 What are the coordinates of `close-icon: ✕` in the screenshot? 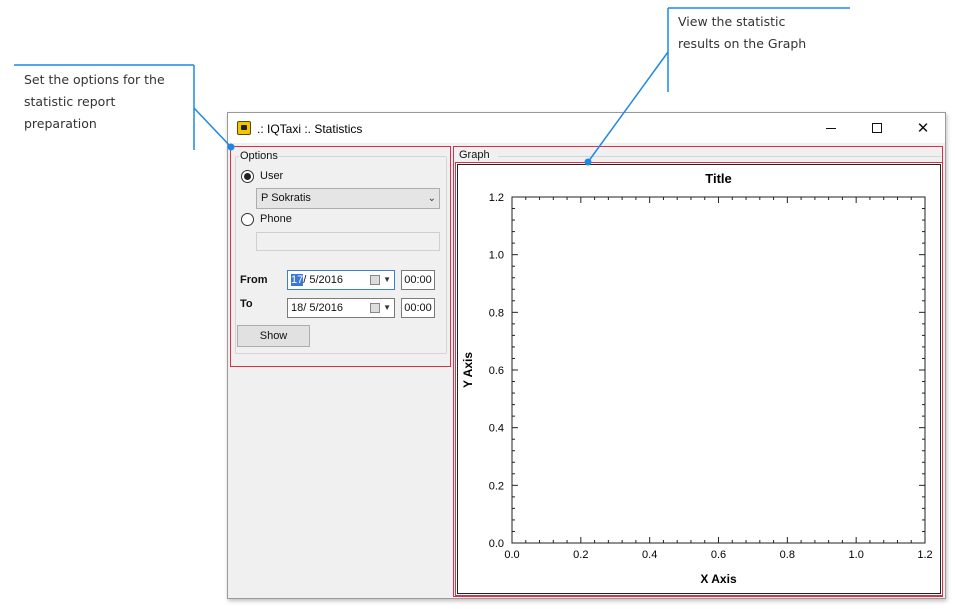 It's located at (923, 128).